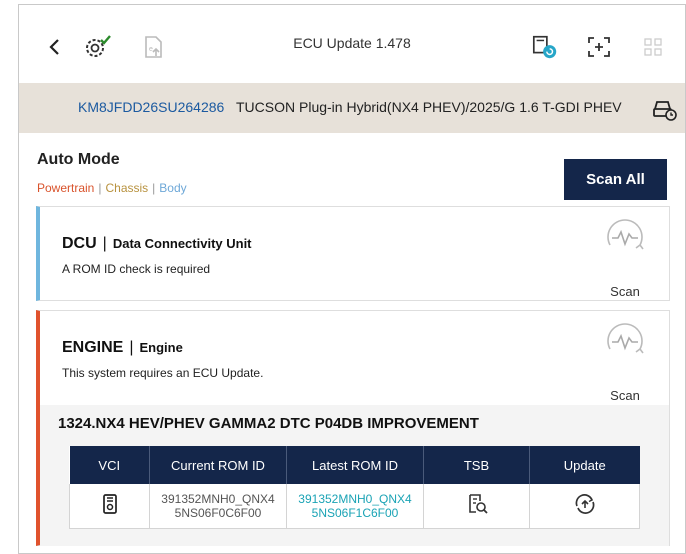 The width and height of the screenshot is (686, 554). I want to click on vehicle-vin: KM8JFDD26SU264286, so click(151, 107).